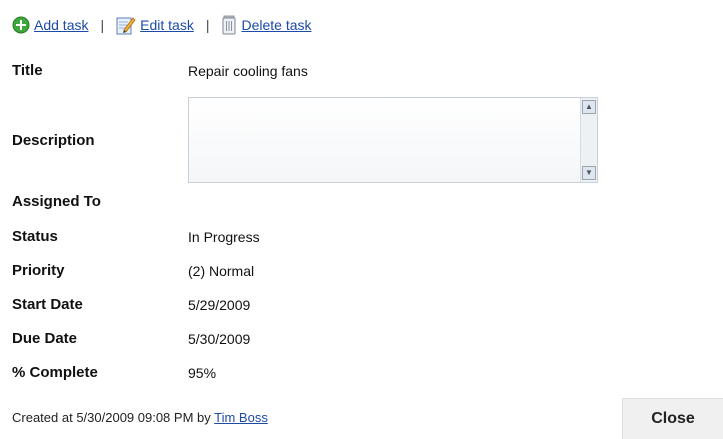 Image resolution: width=723 pixels, height=439 pixels. I want to click on field-row-due-date: Due Date 5/30/2009, so click(357, 338).